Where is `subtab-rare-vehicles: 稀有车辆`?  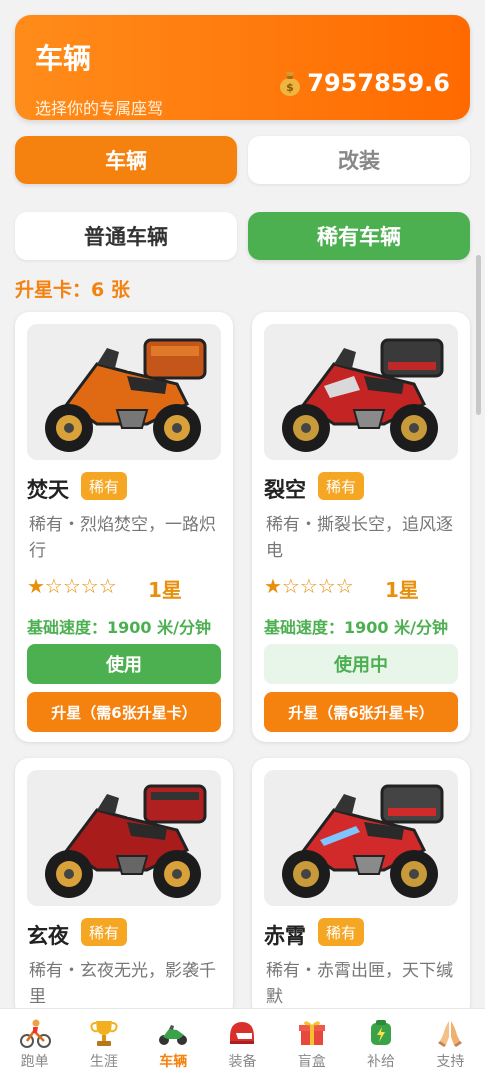 subtab-rare-vehicles: 稀有车辆 is located at coordinates (359, 236).